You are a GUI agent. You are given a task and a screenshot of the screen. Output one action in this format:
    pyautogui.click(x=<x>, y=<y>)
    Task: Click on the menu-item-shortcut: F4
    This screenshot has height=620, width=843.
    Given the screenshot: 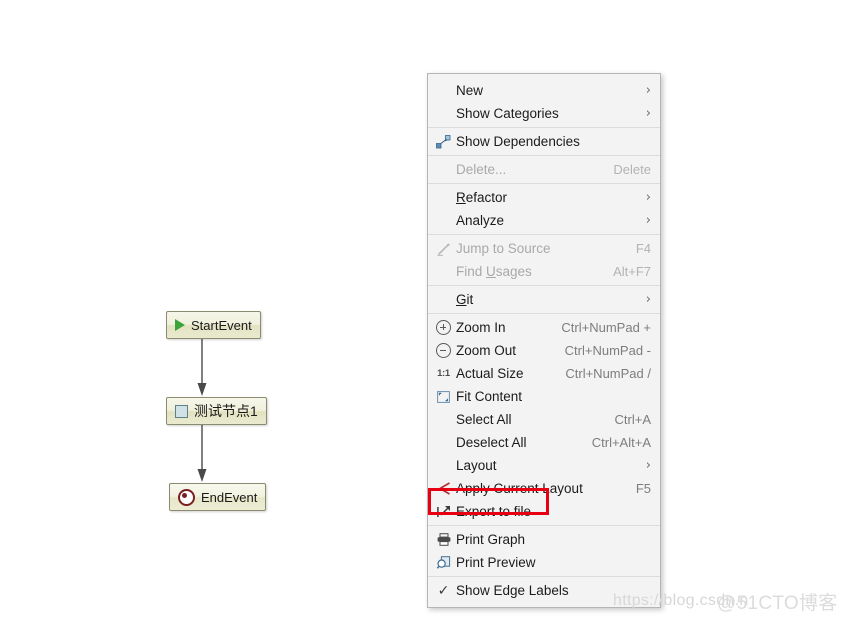 What is the action you would take?
    pyautogui.click(x=643, y=248)
    